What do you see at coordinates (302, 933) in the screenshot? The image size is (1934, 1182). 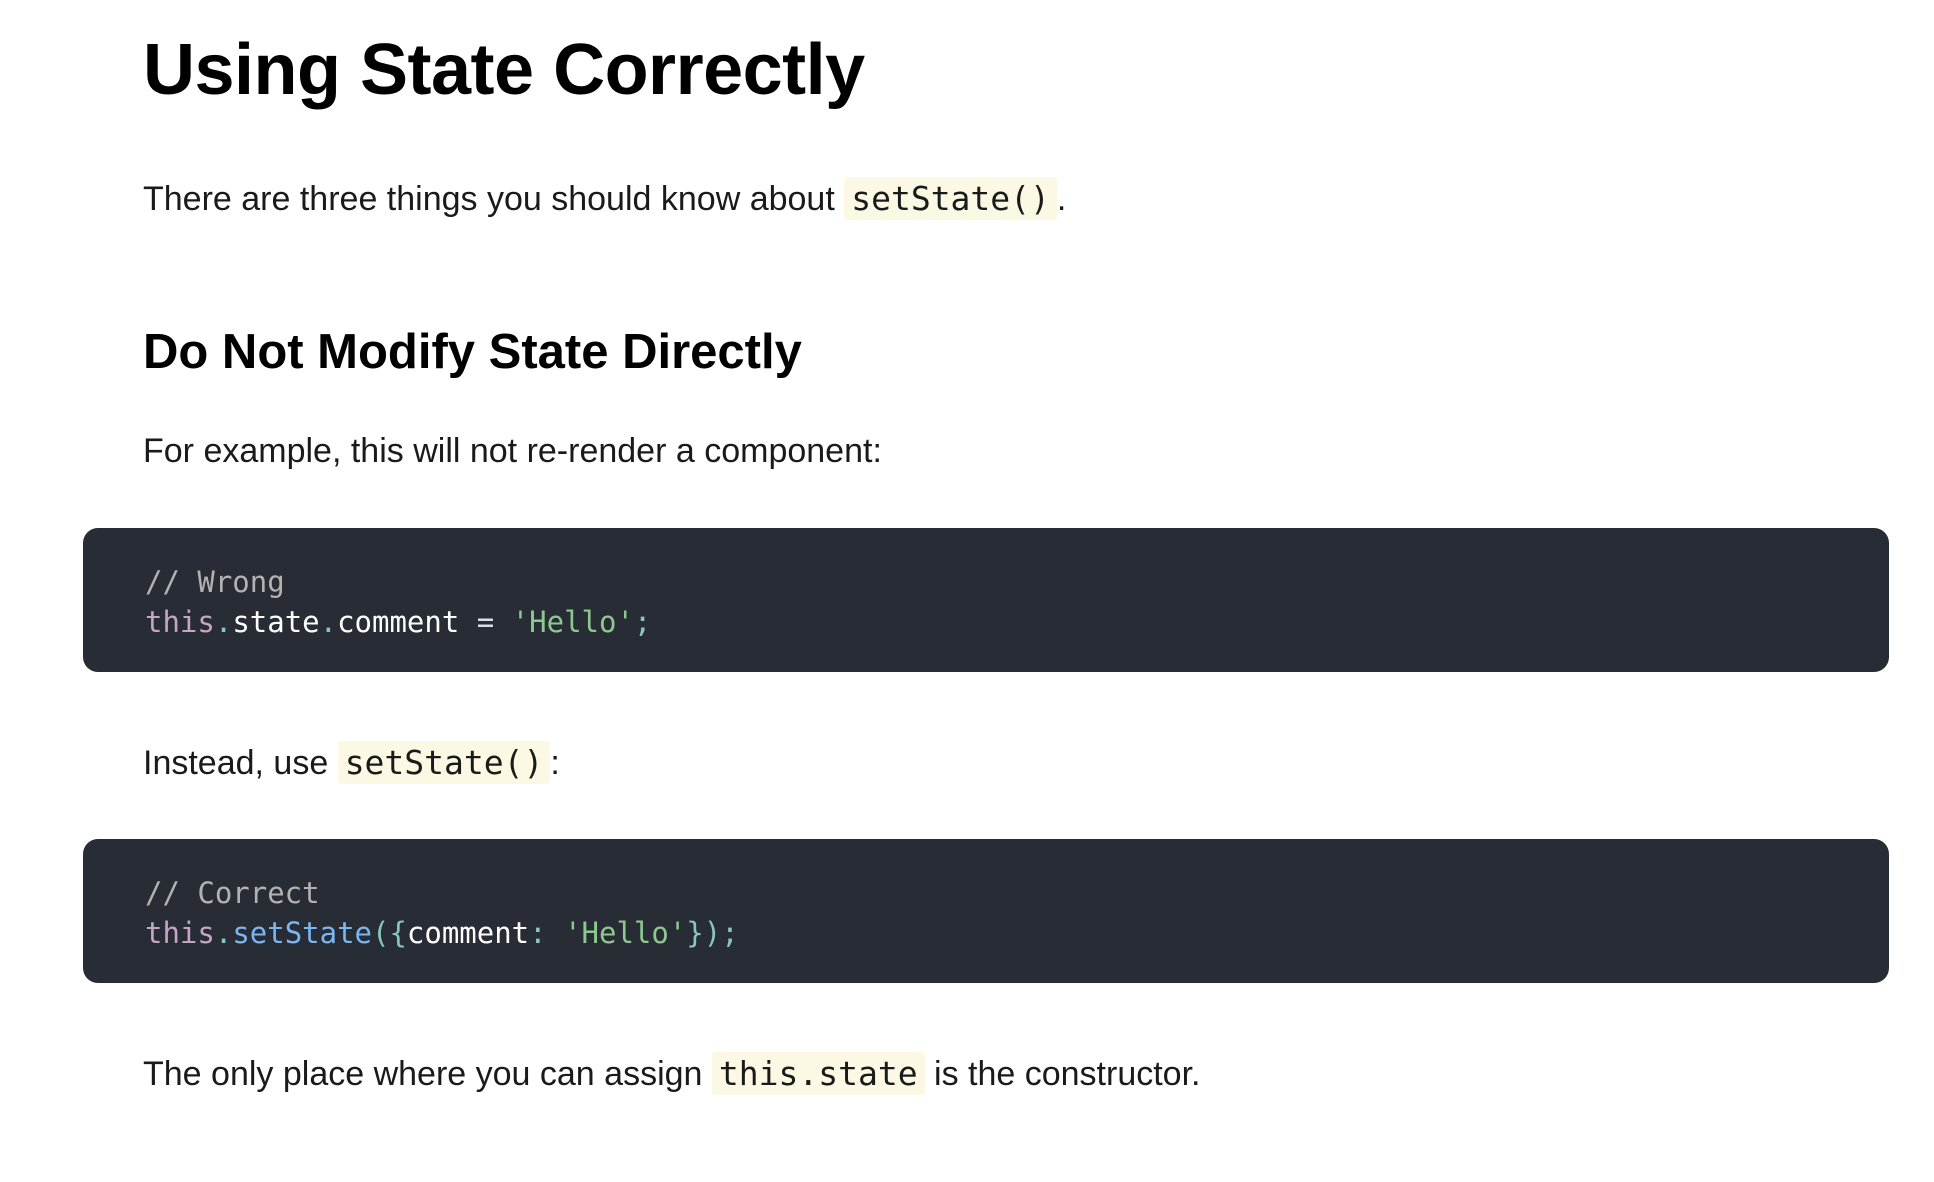 I see `code-function-setstate: setState` at bounding box center [302, 933].